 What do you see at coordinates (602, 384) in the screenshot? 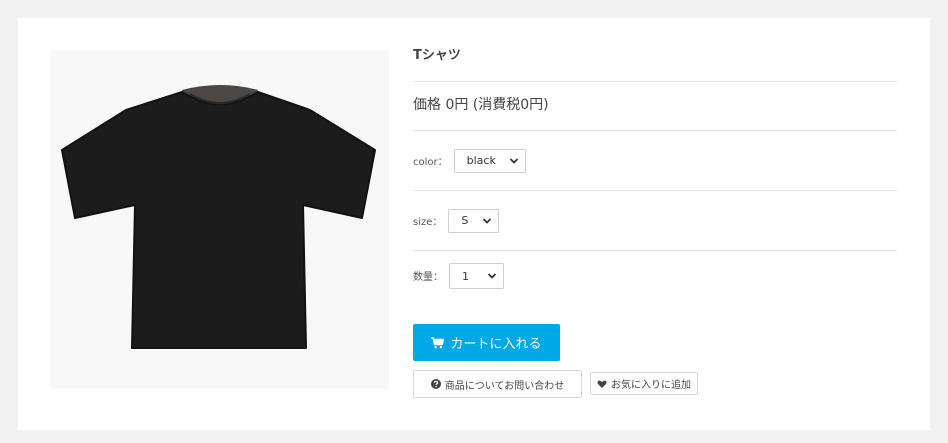
I see `heart-icon` at bounding box center [602, 384].